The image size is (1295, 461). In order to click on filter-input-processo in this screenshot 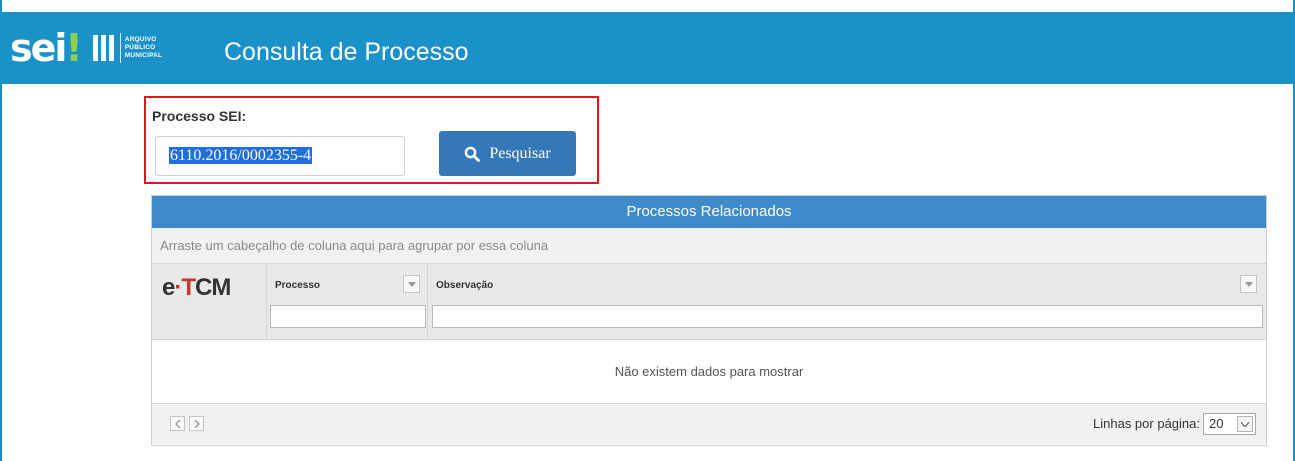, I will do `click(348, 316)`.